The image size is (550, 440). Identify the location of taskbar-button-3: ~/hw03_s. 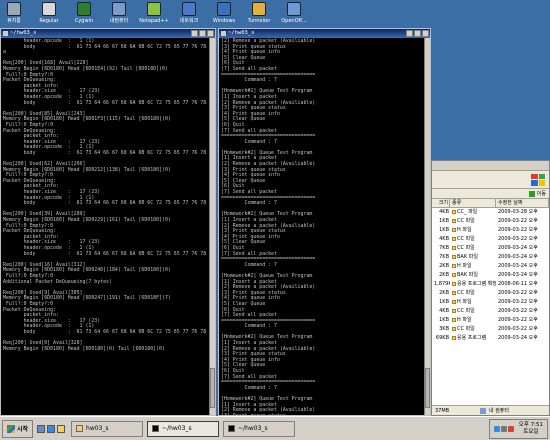
(259, 428).